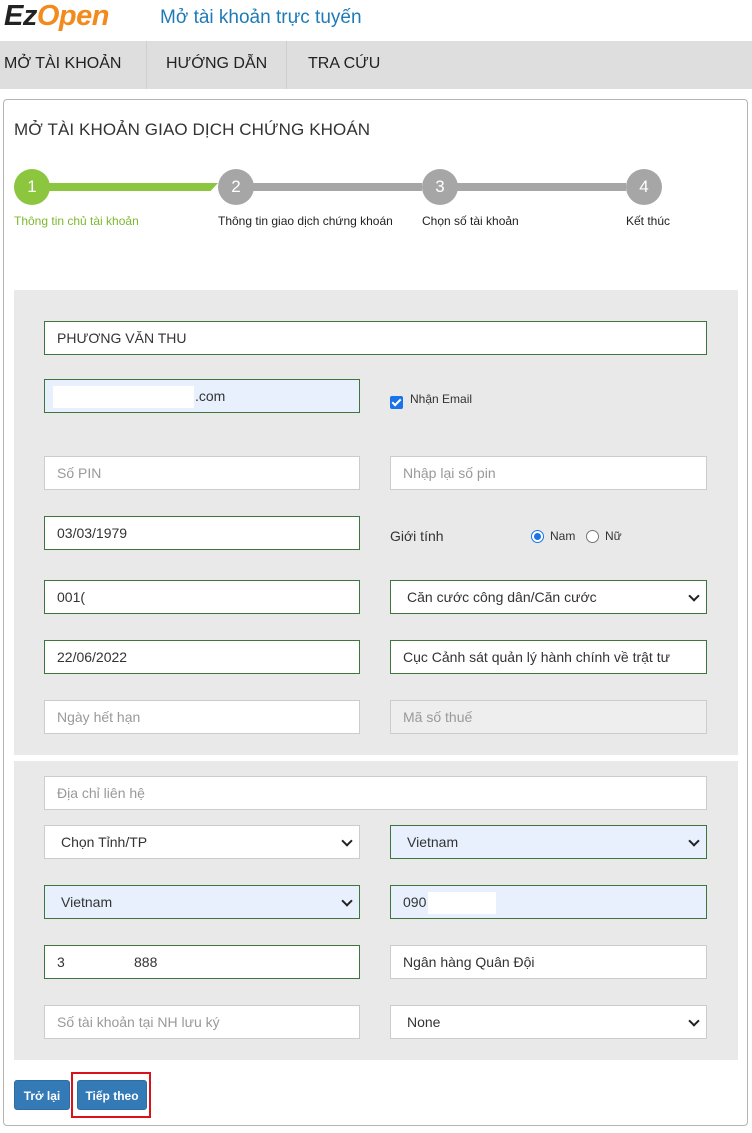 The width and height of the screenshot is (752, 1133). I want to click on country-select: Vietnam, so click(548, 842).